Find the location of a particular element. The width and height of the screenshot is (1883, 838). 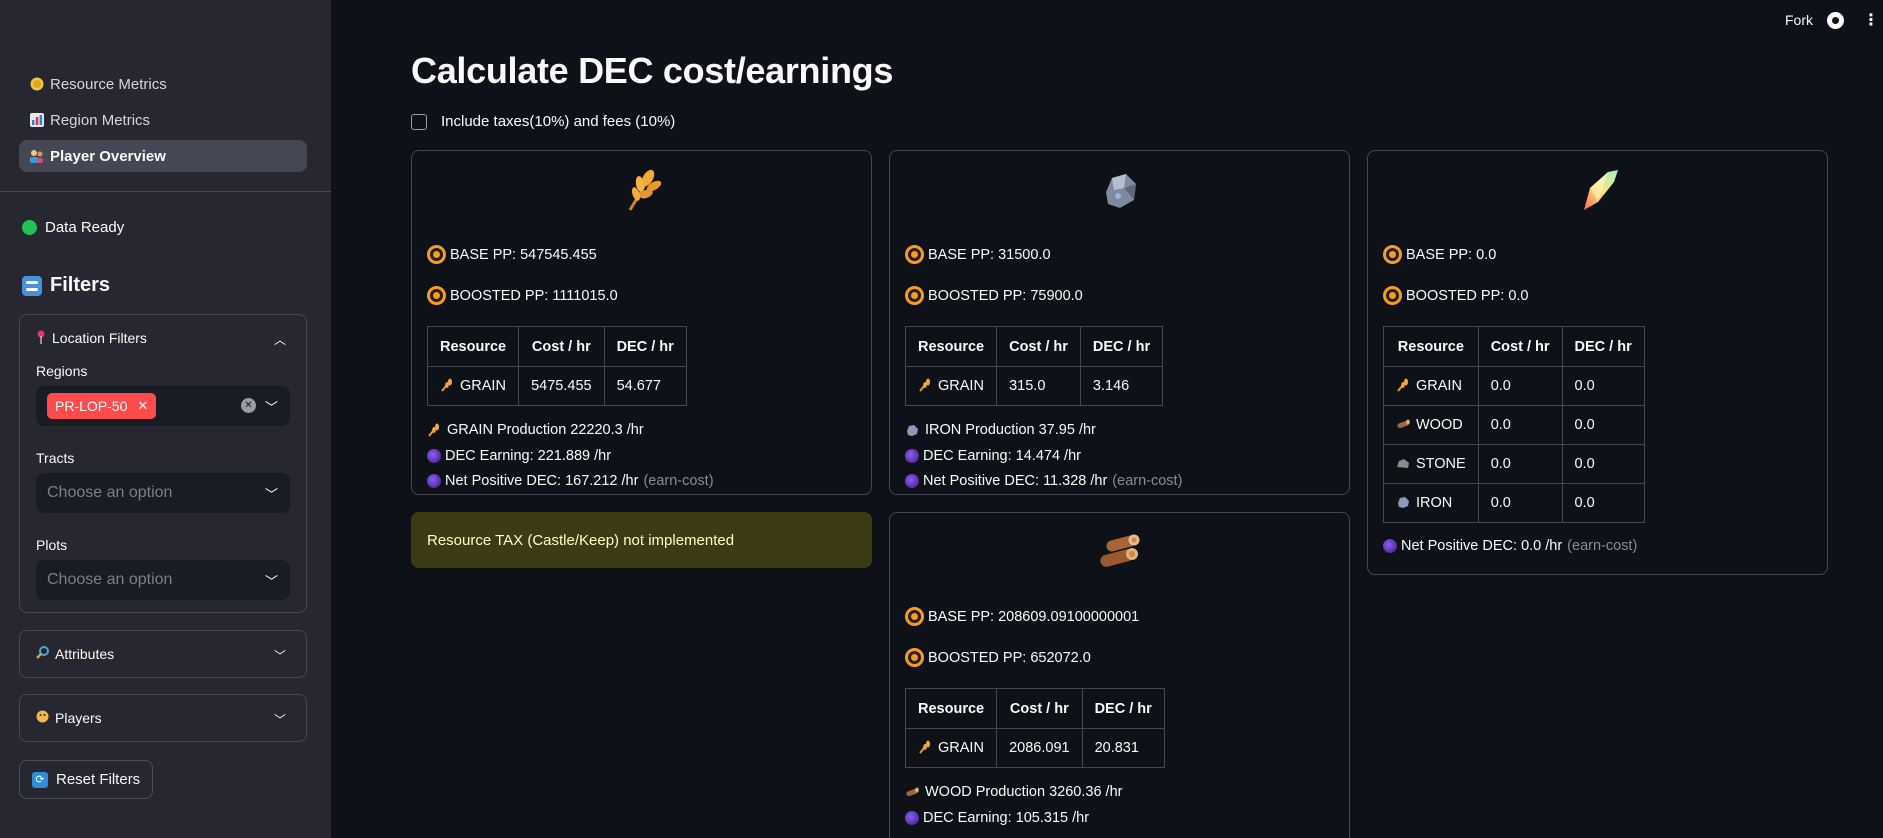

github-icon is located at coordinates (1835, 20).